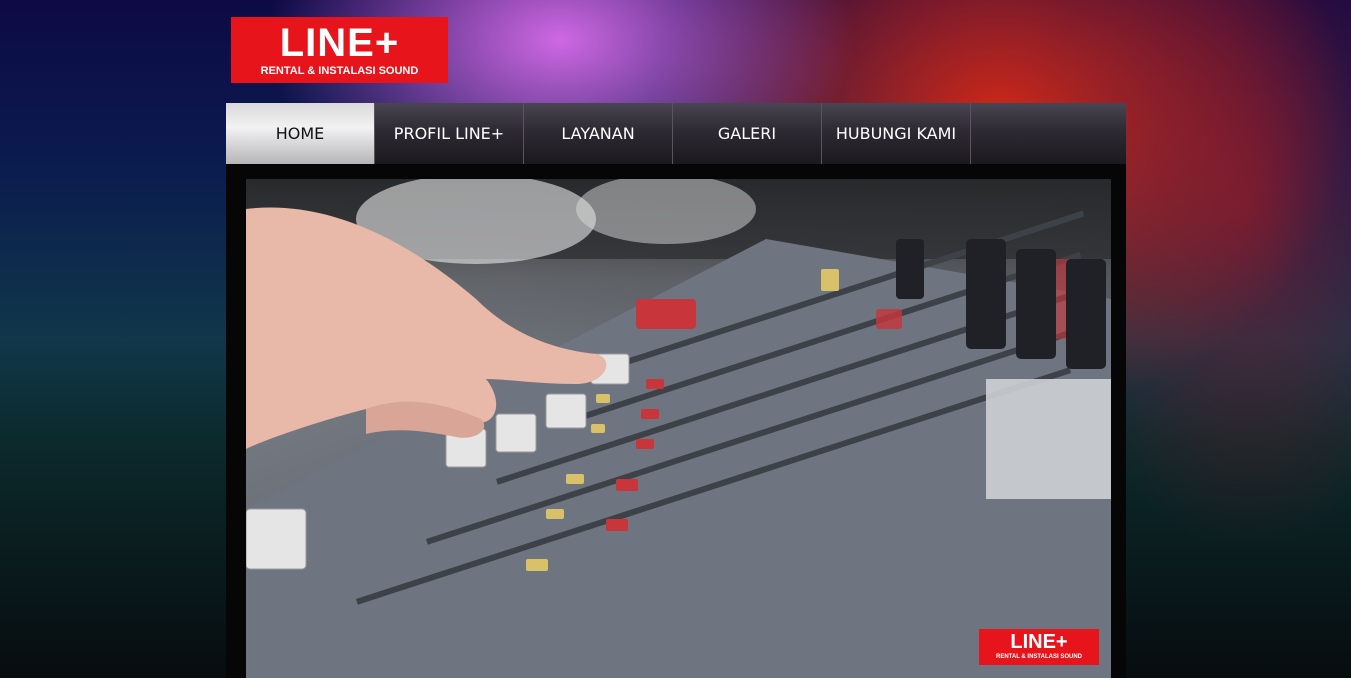 The image size is (1351, 678). I want to click on hero-watermark-logo: LINE+ RENTAL & INSTALASI SOUND, so click(1039, 647).